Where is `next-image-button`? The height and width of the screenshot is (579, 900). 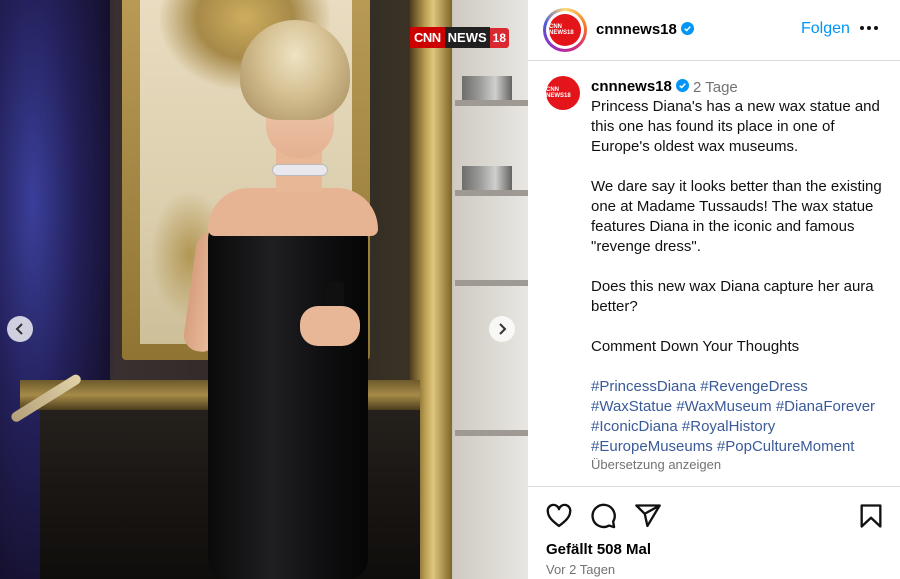 next-image-button is located at coordinates (502, 329).